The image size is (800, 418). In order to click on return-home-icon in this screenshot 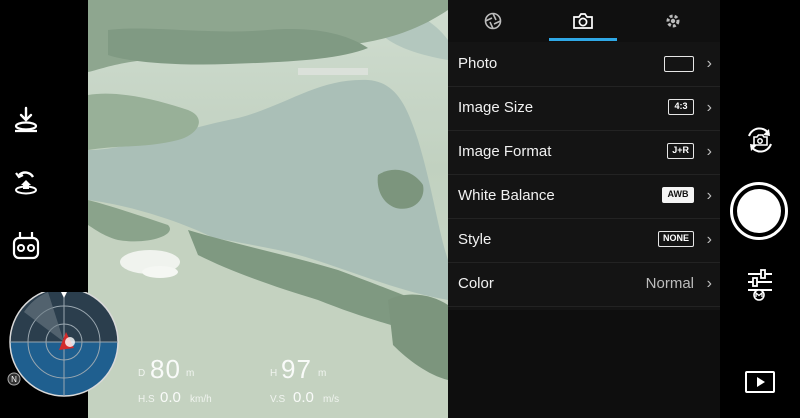, I will do `click(26, 183)`.